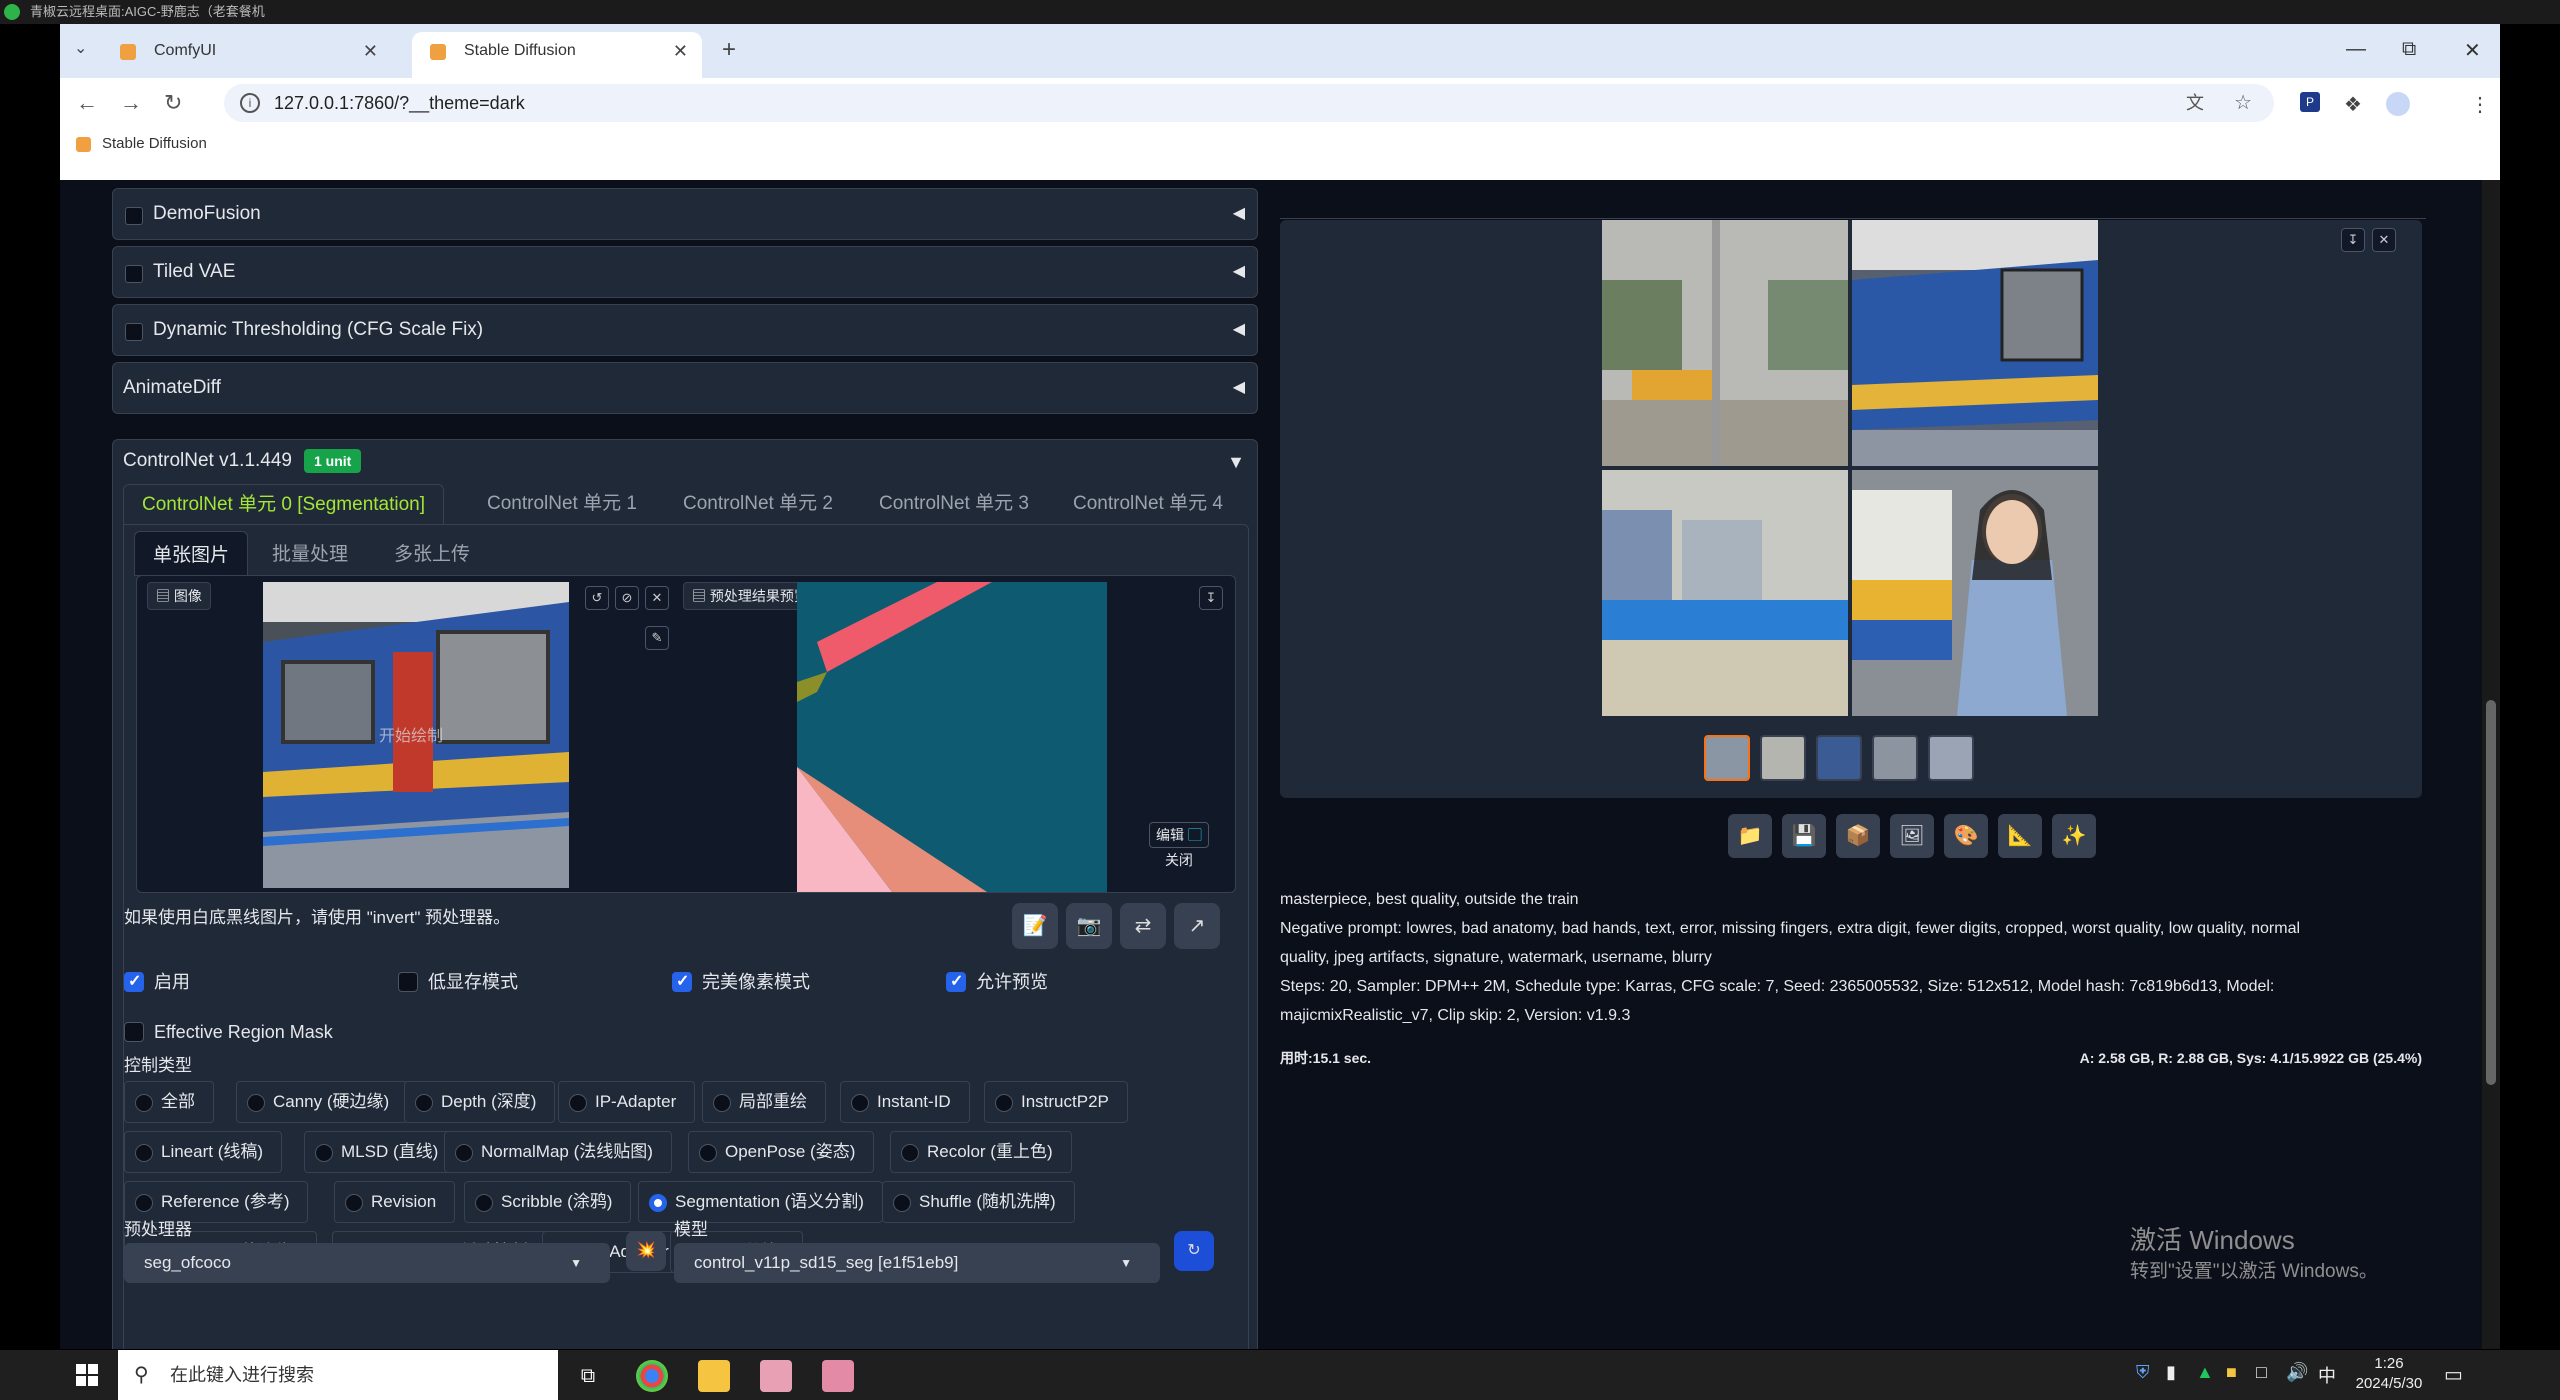 This screenshot has height=1400, width=2560. What do you see at coordinates (562, 504) in the screenshot?
I see `tab-unit-1: ControlNet 单元 1` at bounding box center [562, 504].